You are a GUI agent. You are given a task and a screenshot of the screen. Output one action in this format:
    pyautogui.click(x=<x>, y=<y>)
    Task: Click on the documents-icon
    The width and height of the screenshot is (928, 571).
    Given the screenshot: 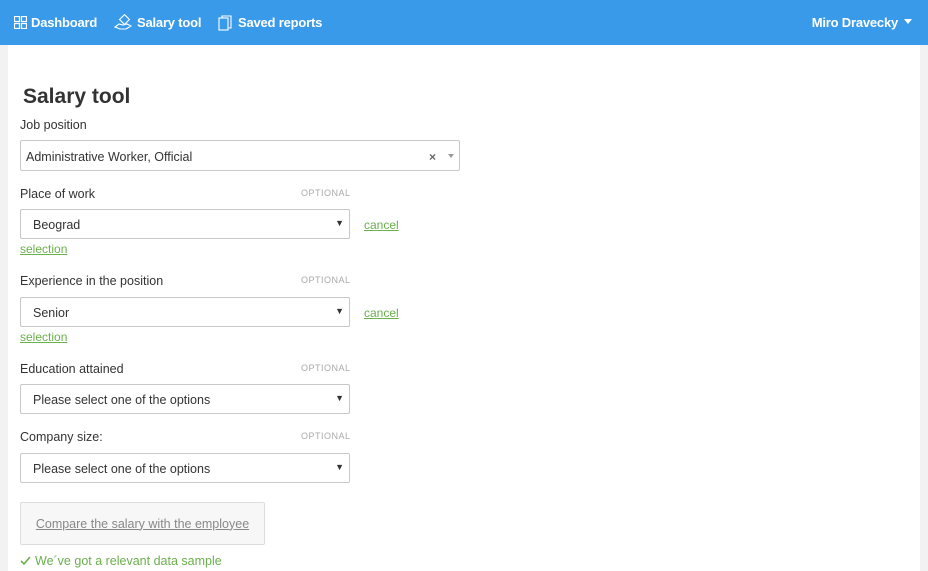 What is the action you would take?
    pyautogui.click(x=225, y=22)
    